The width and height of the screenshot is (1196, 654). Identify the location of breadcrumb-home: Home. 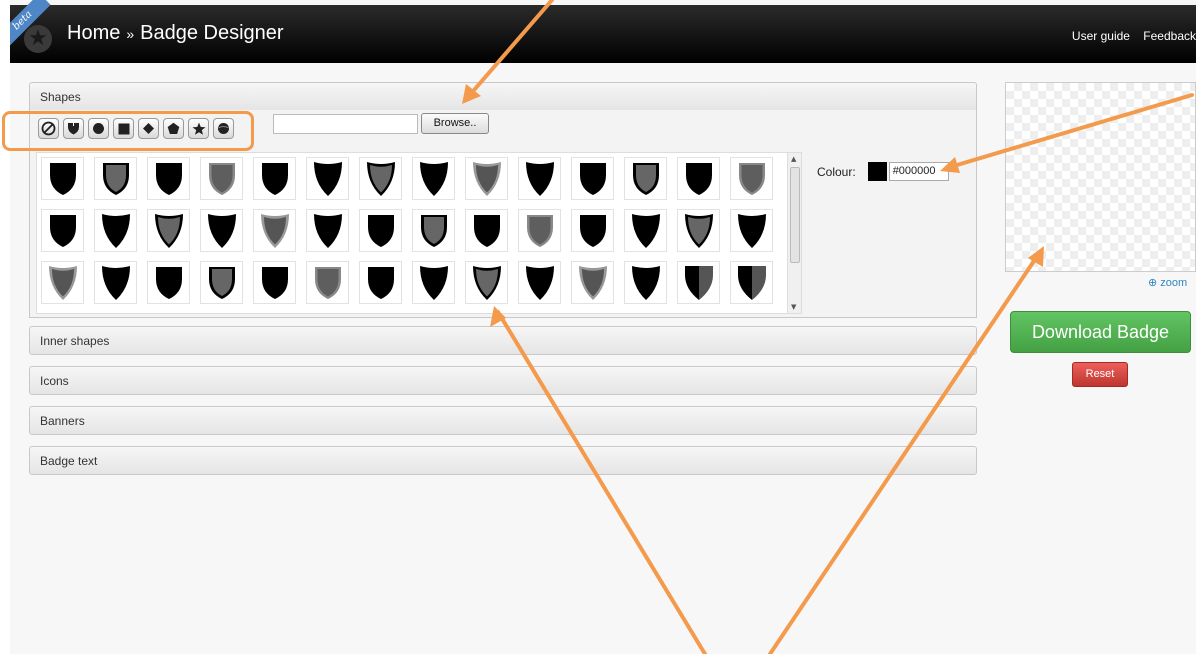
(93, 33).